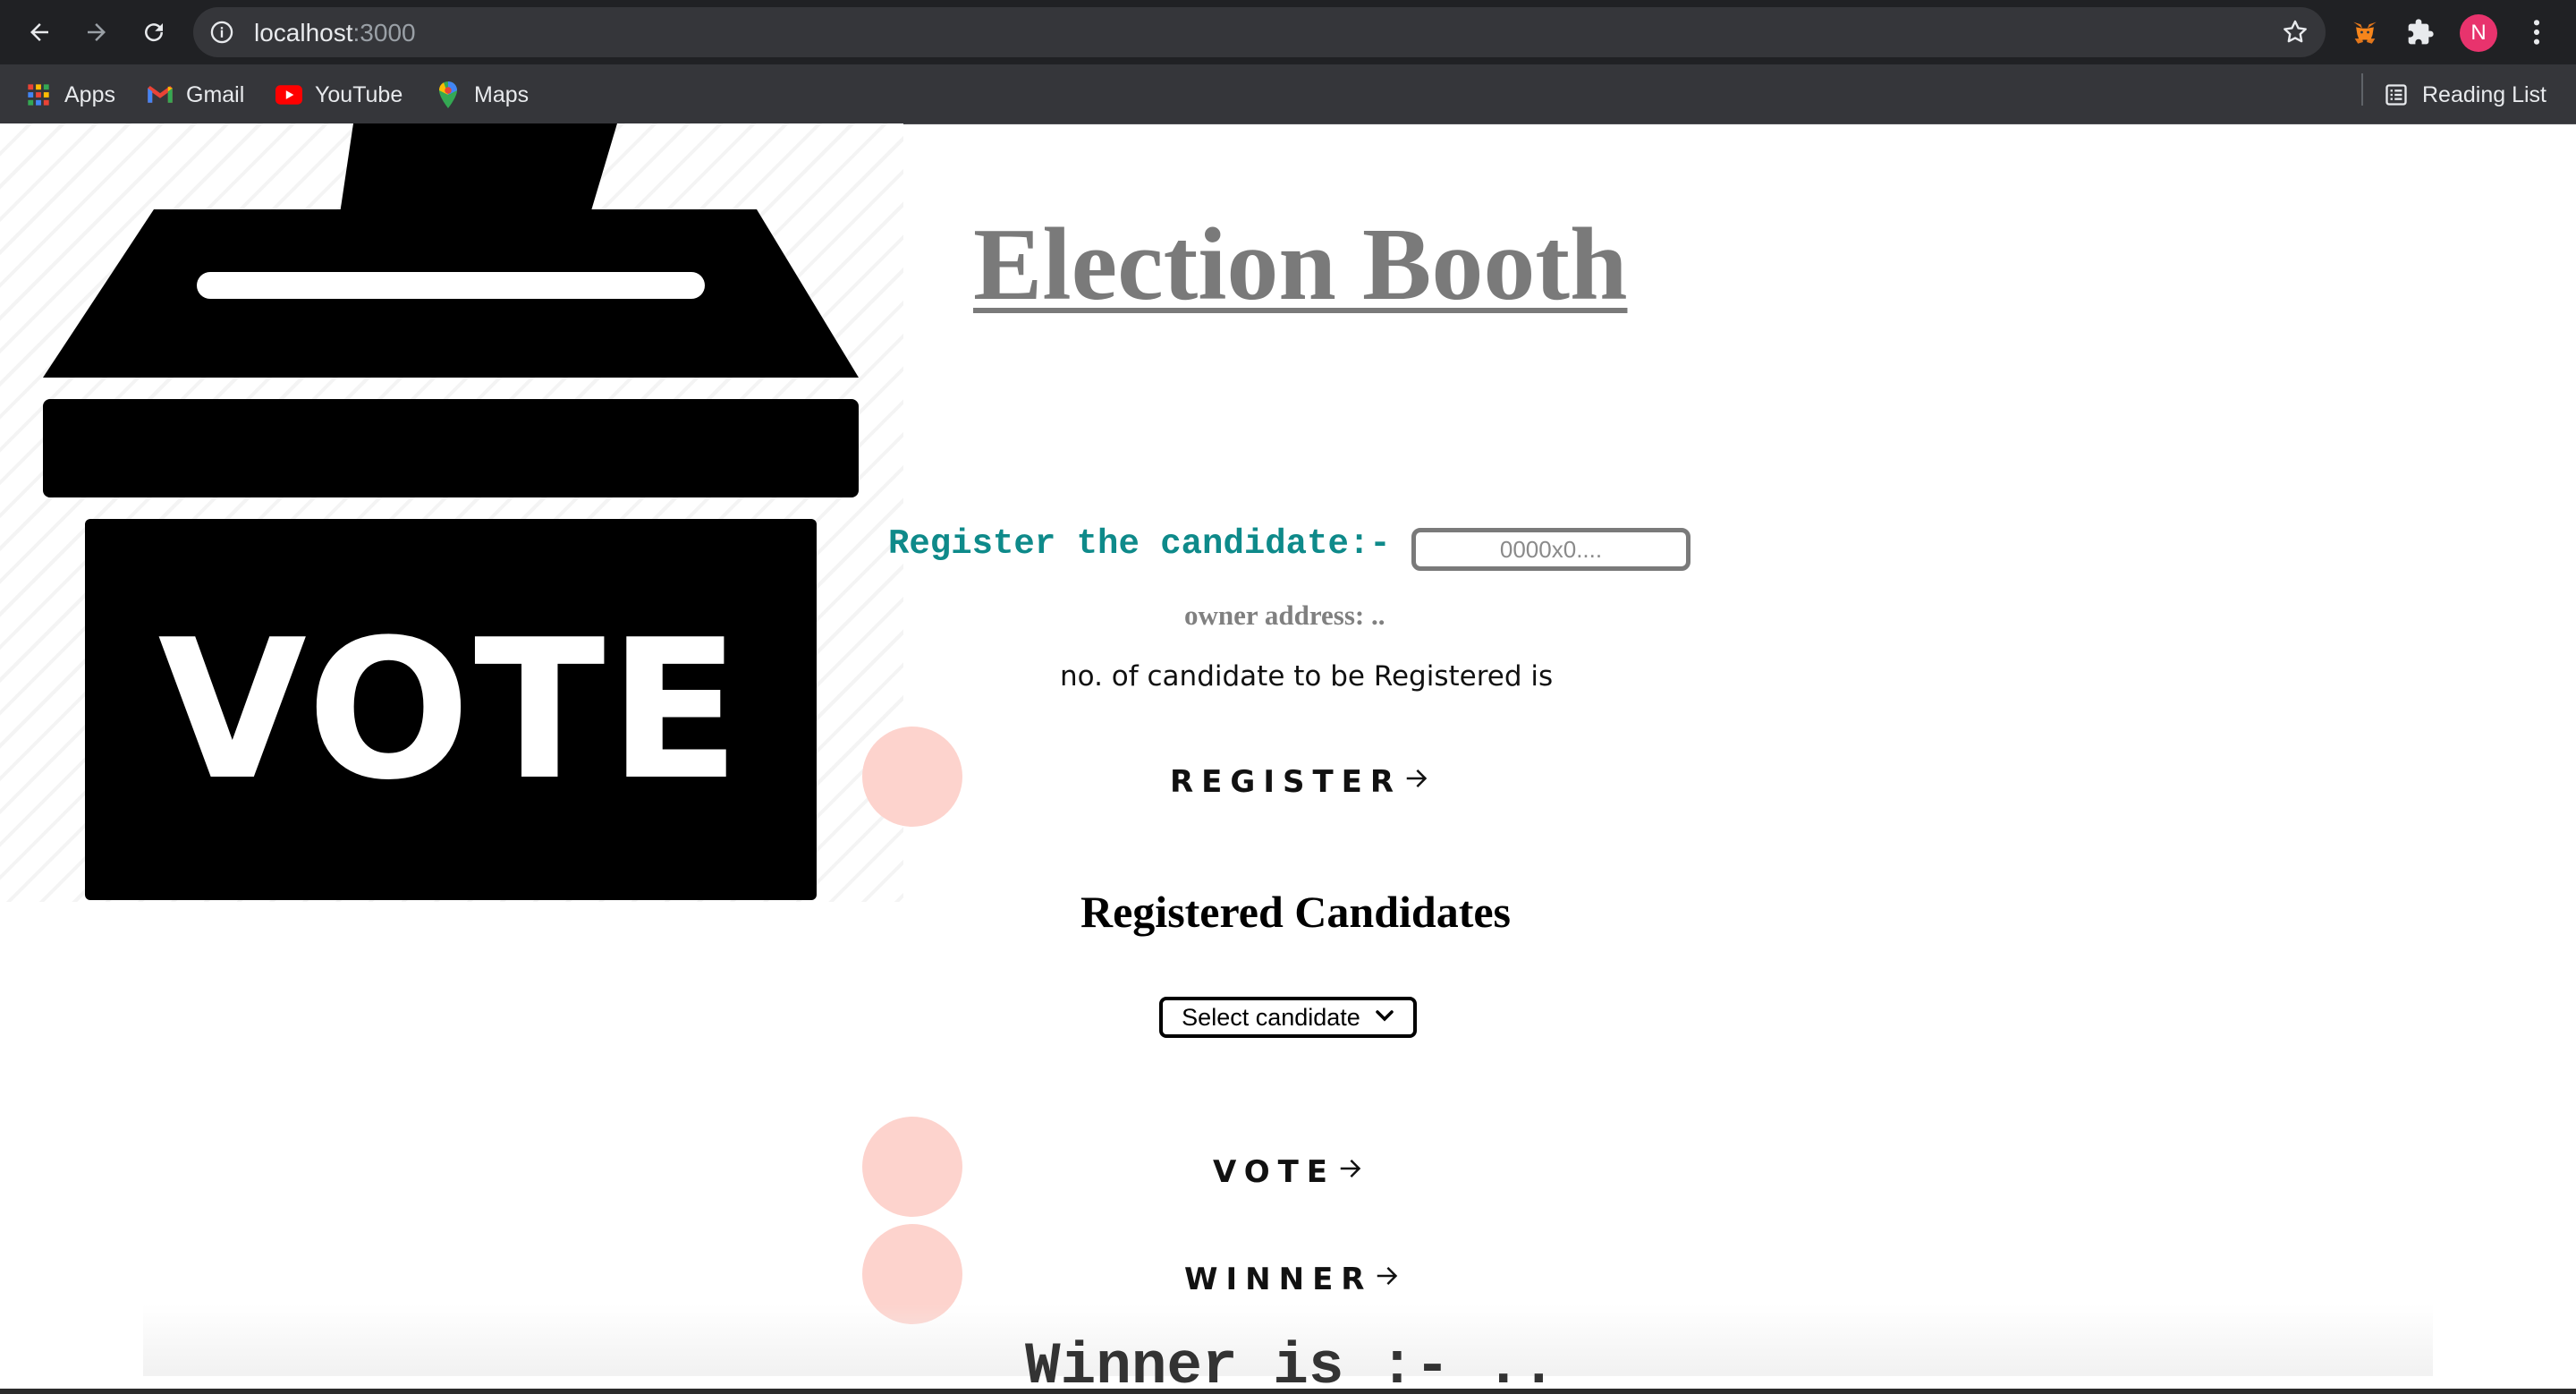 This screenshot has width=2576, height=1394. I want to click on page-title: Election Booth, so click(1300, 265).